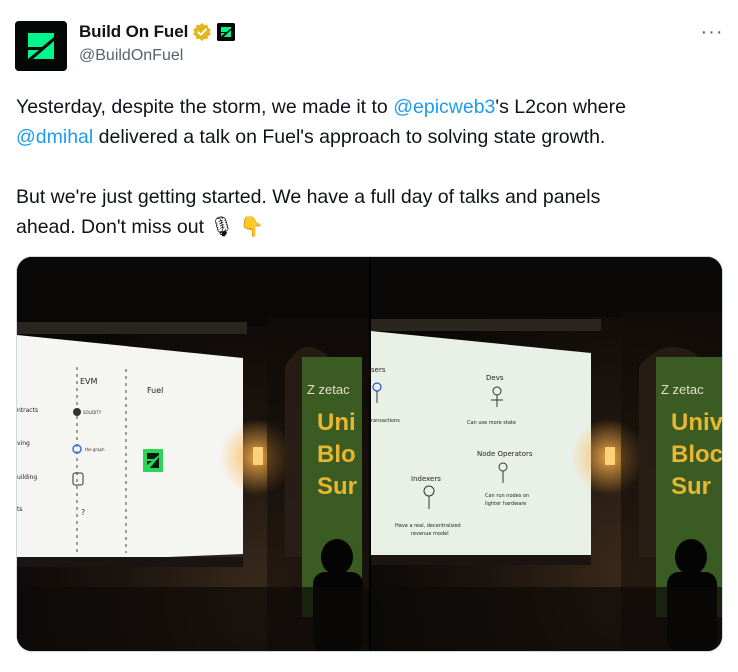 This screenshot has width=738, height=672. Describe the element at coordinates (697, 422) in the screenshot. I see `banner-text: Univ` at that location.